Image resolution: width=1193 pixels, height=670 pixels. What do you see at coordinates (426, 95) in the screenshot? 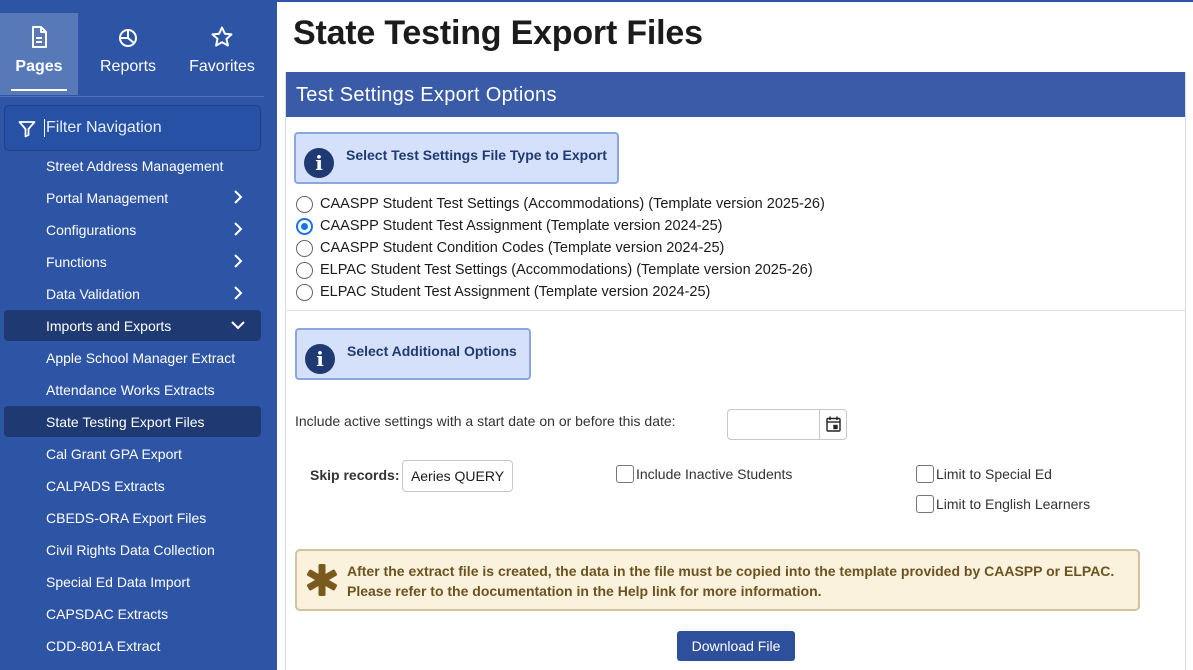
I see `section-title: Test Settings Export Options` at bounding box center [426, 95].